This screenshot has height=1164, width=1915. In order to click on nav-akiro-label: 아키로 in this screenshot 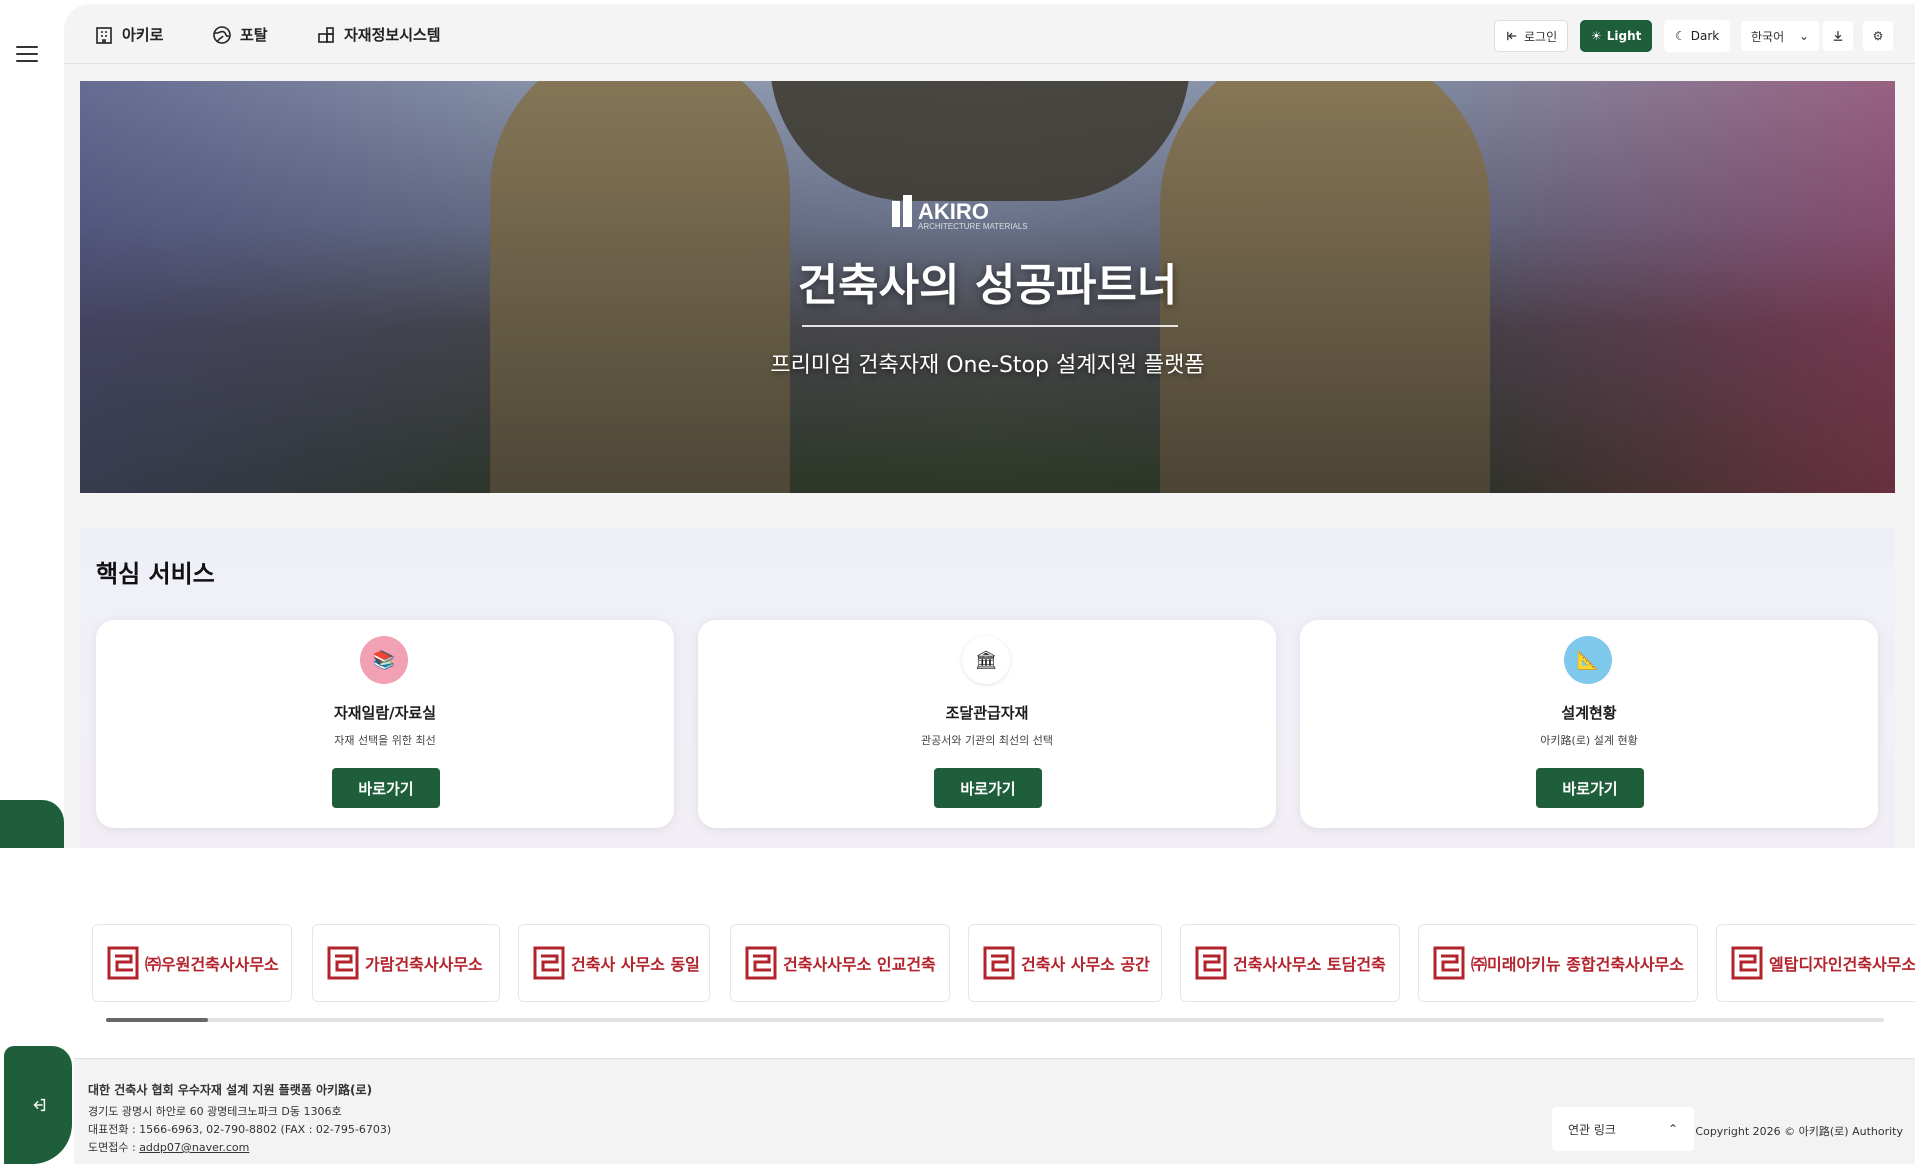, I will do `click(143, 35)`.